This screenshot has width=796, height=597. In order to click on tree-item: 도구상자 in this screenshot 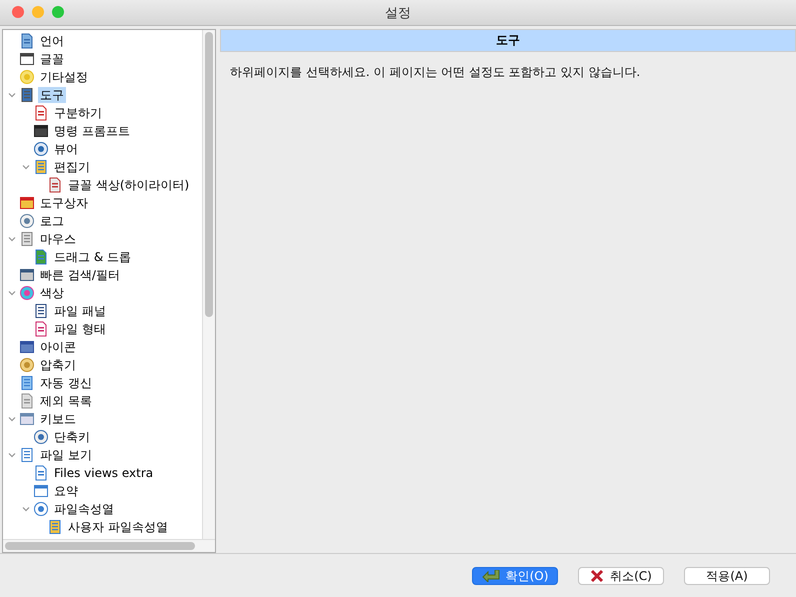, I will do `click(64, 203)`.